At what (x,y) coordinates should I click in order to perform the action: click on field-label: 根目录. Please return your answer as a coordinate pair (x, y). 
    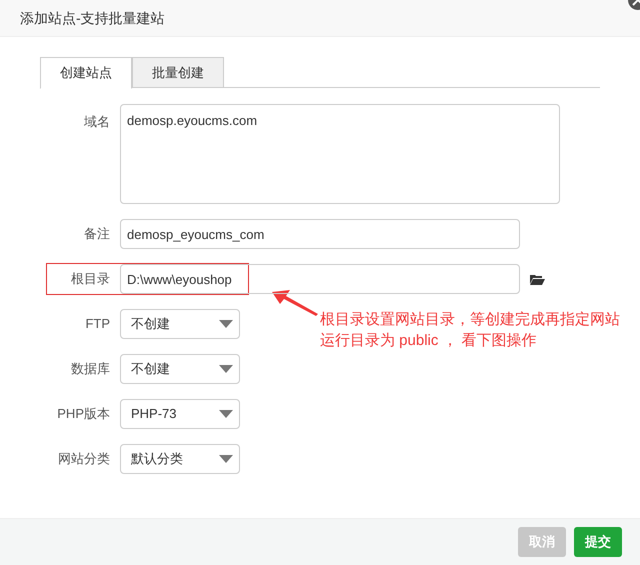
    Looking at the image, I should click on (90, 279).